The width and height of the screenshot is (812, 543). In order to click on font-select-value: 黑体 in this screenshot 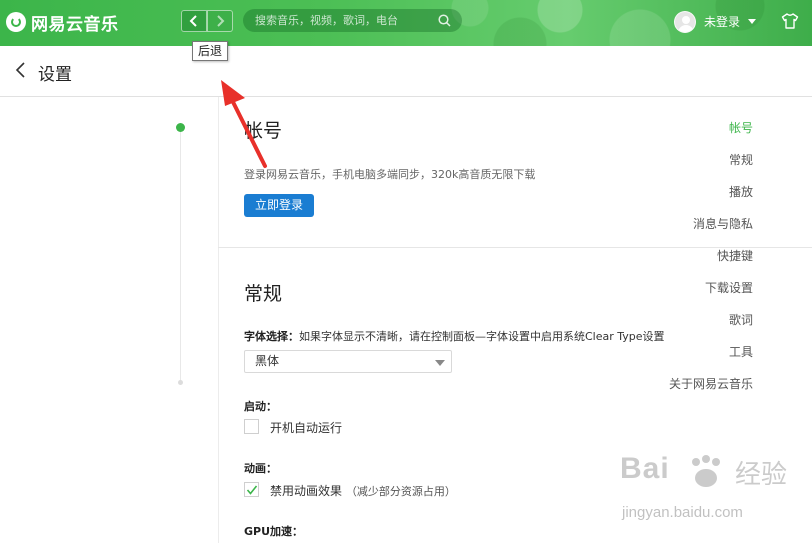, I will do `click(267, 361)`.